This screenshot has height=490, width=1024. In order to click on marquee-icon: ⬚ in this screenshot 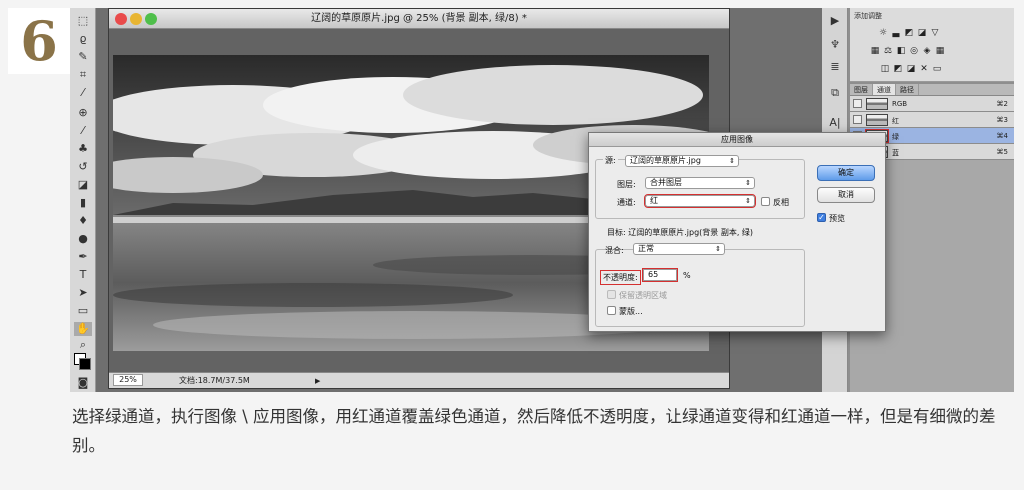, I will do `click(83, 21)`.